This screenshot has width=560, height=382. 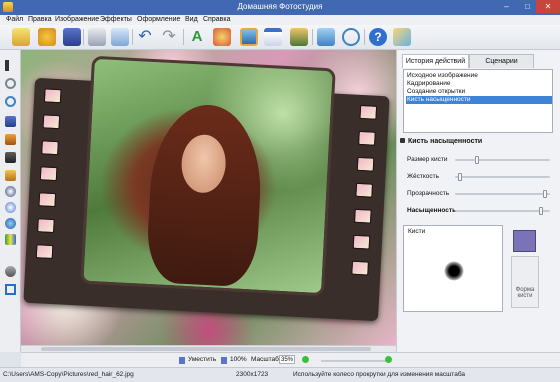 I want to click on collapse-icon, so click(x=402, y=140).